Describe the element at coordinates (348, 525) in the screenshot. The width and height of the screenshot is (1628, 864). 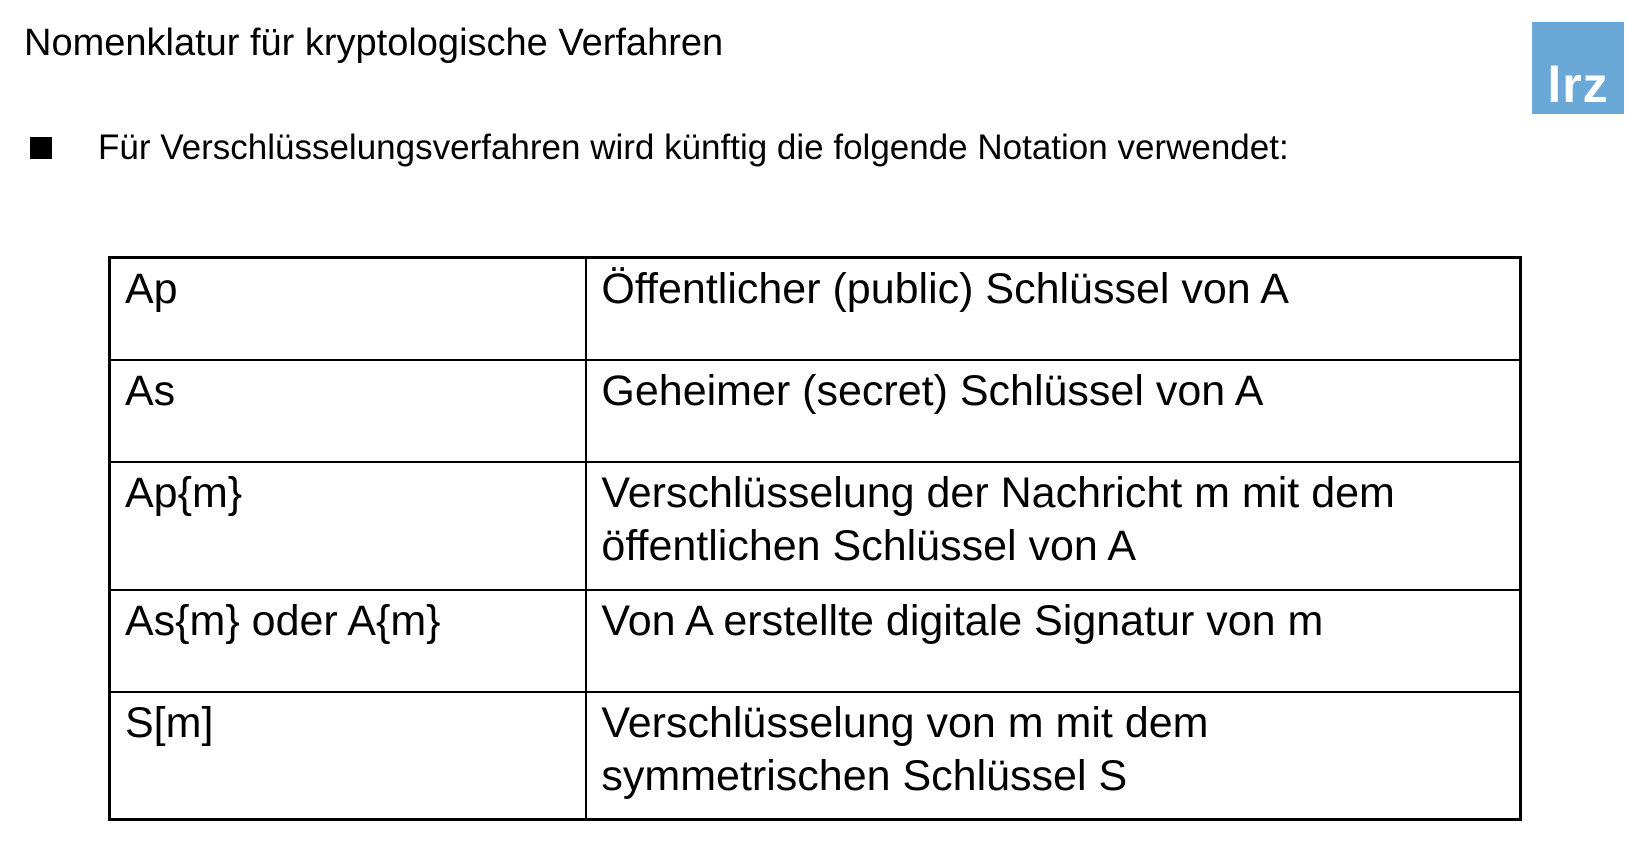
I see `symbol-cell: Ap{m}` at that location.